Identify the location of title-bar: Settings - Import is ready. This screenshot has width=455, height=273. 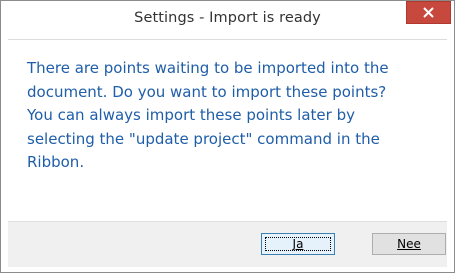
(227, 20).